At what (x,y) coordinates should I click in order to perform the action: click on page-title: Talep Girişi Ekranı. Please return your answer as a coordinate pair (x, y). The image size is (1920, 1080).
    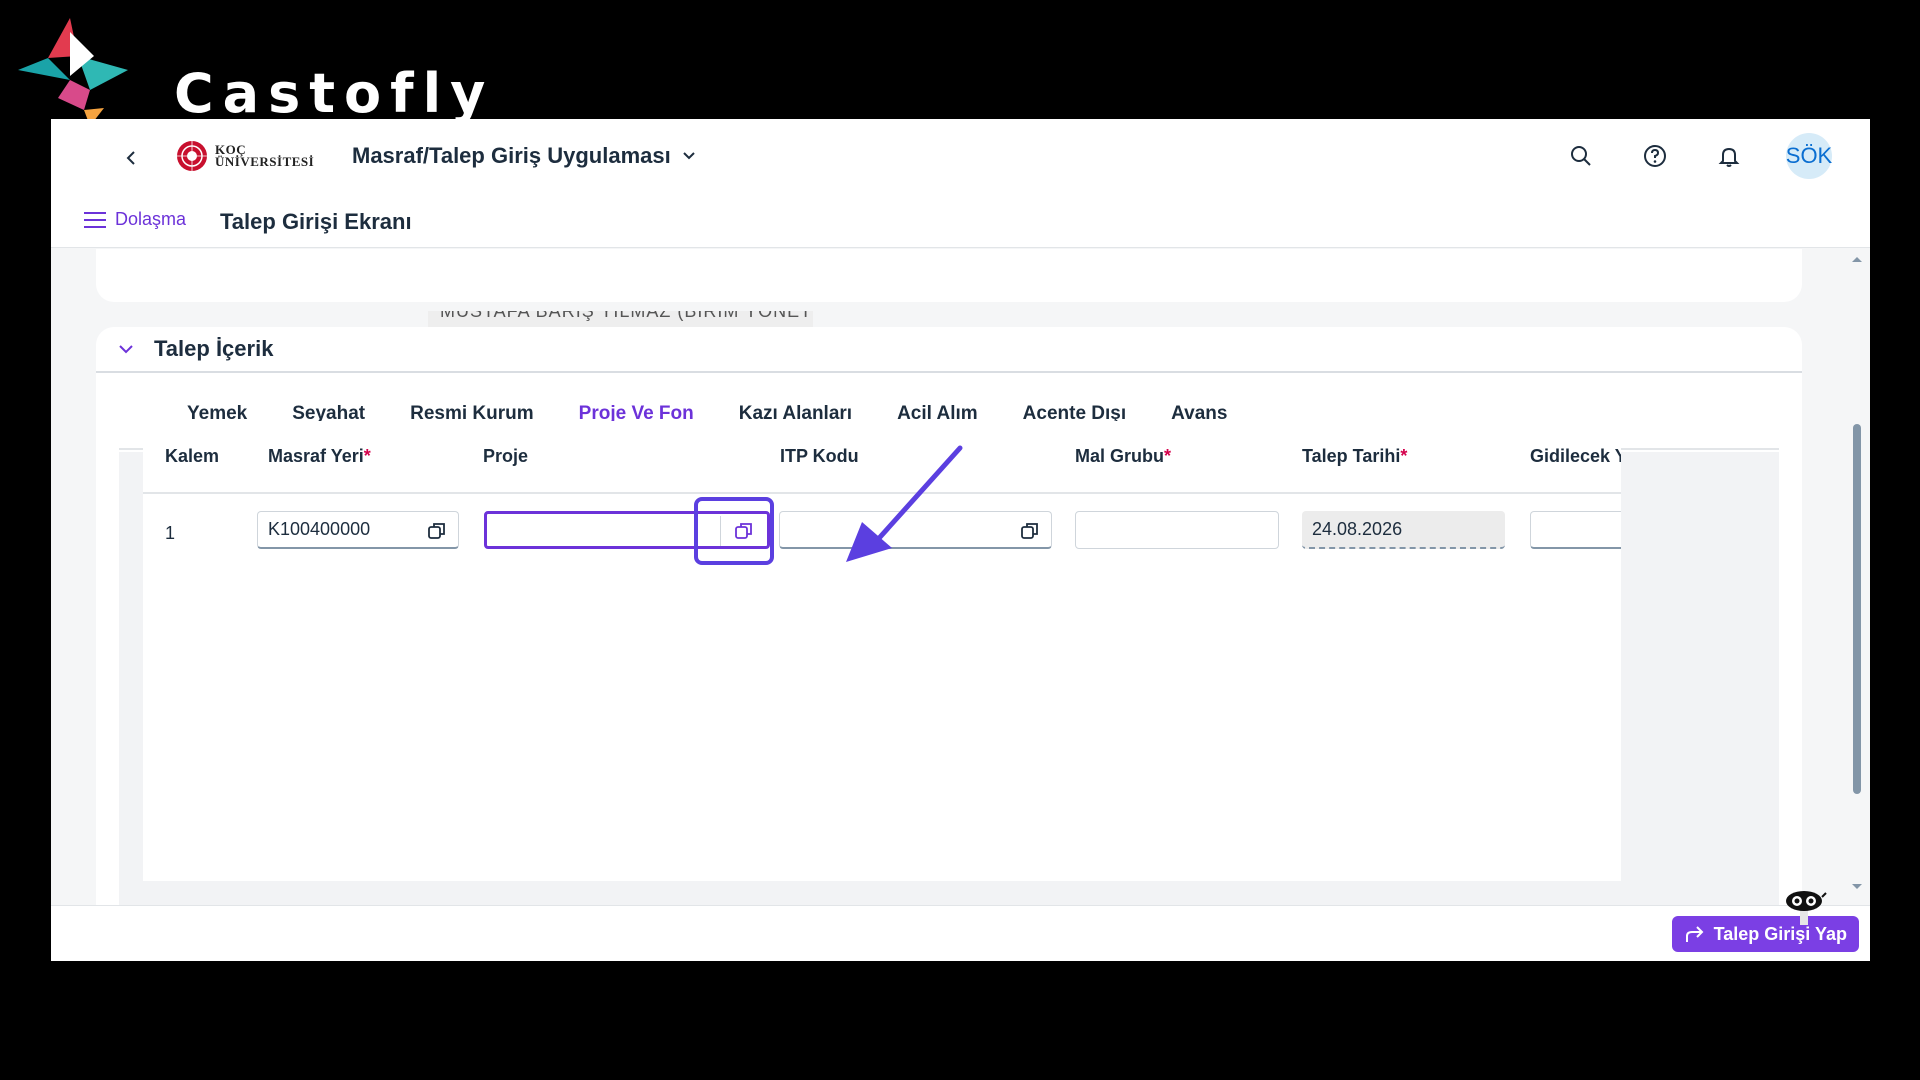
    Looking at the image, I should click on (316, 221).